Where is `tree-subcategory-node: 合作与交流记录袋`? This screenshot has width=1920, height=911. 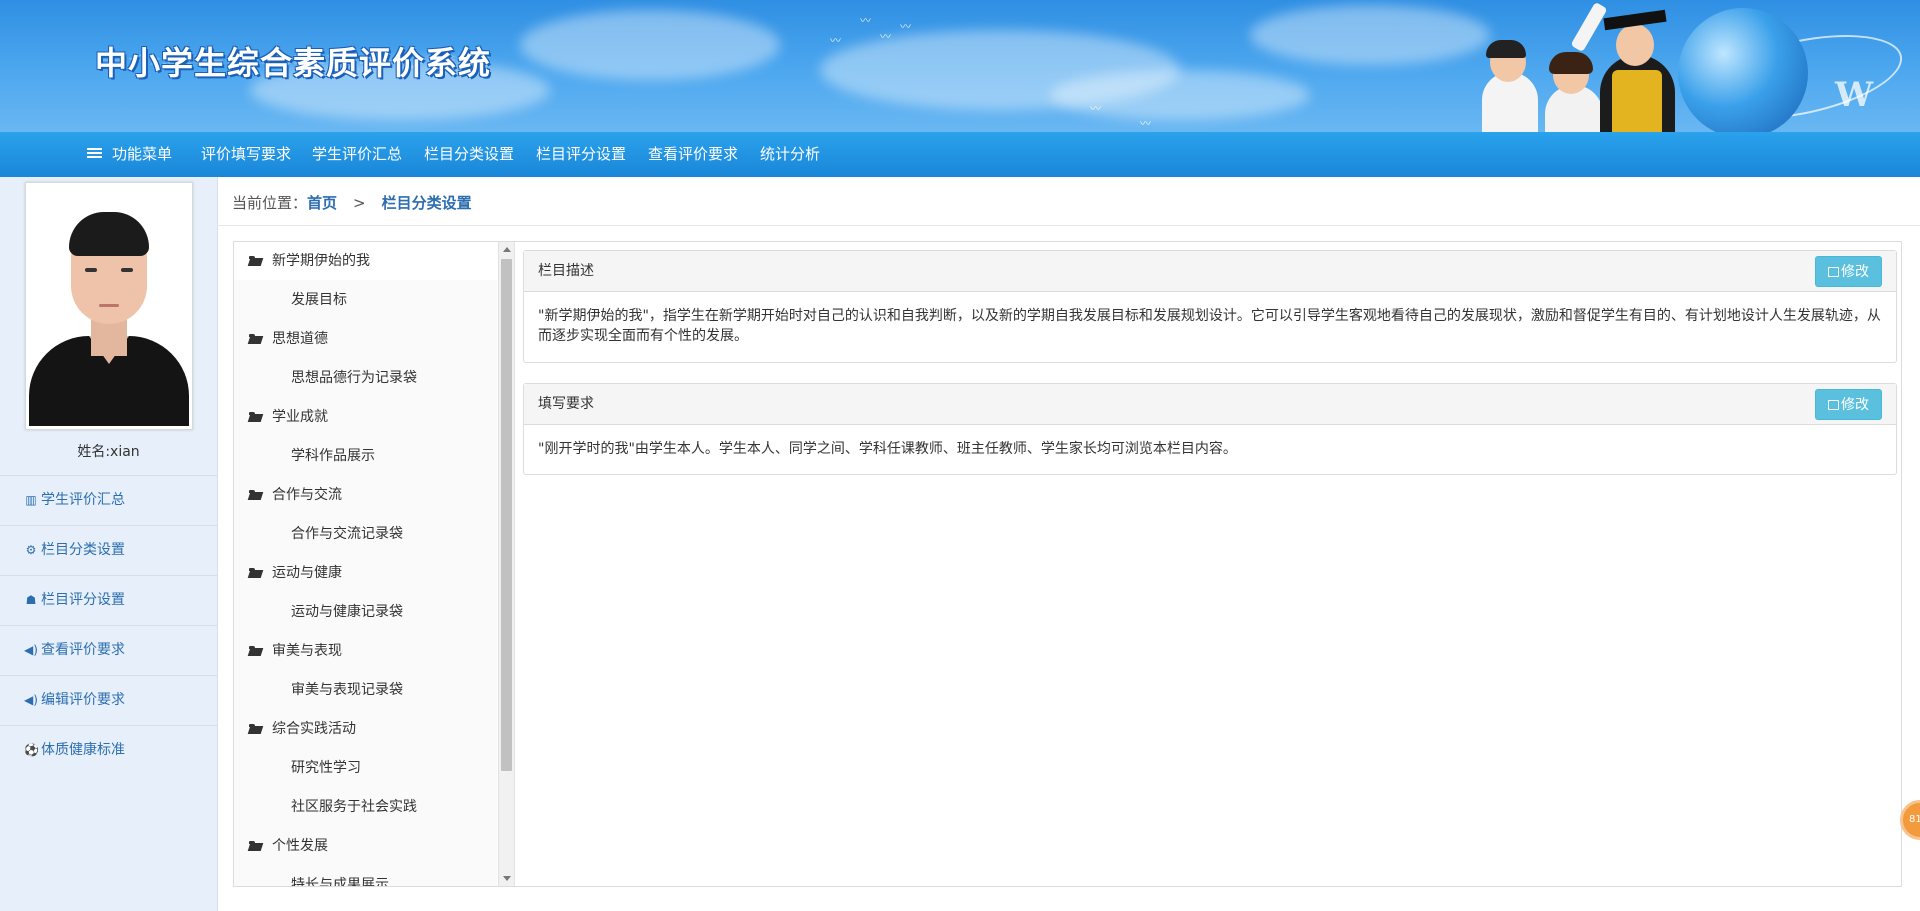
tree-subcategory-node: 合作与交流记录袋 is located at coordinates (365, 534).